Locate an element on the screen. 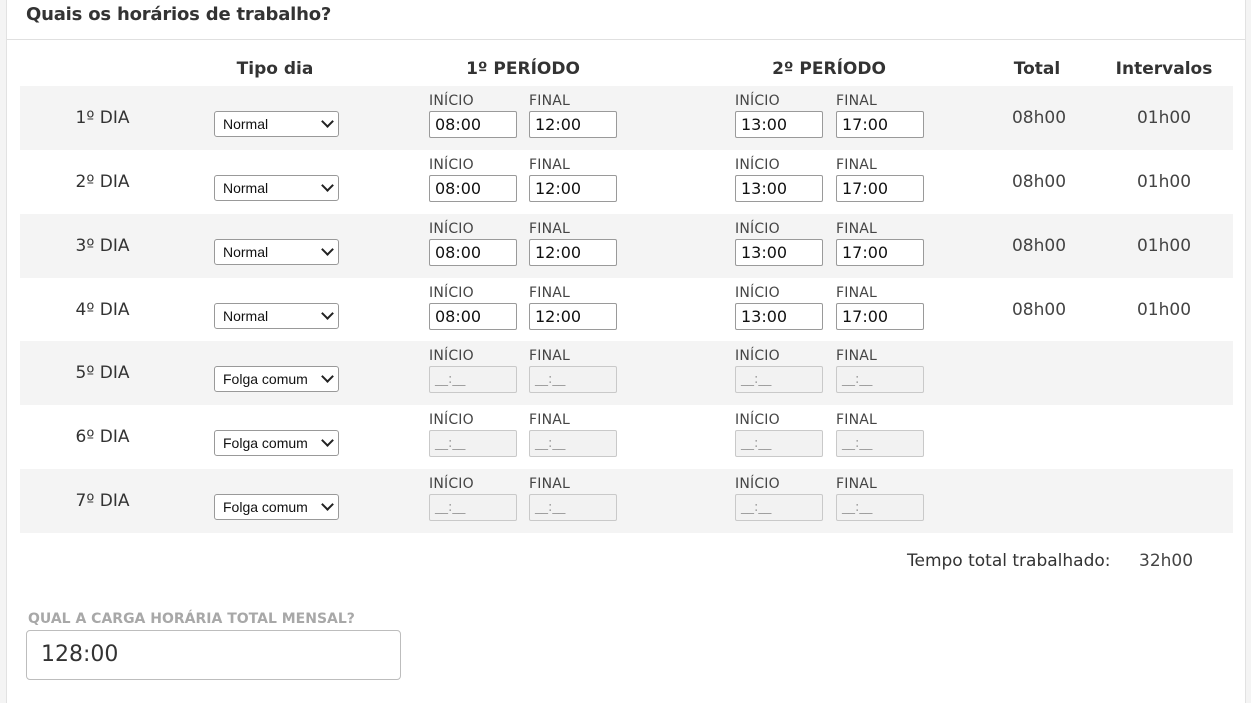 This screenshot has height=703, width=1251. carga-input: 128:00 is located at coordinates (213, 655).